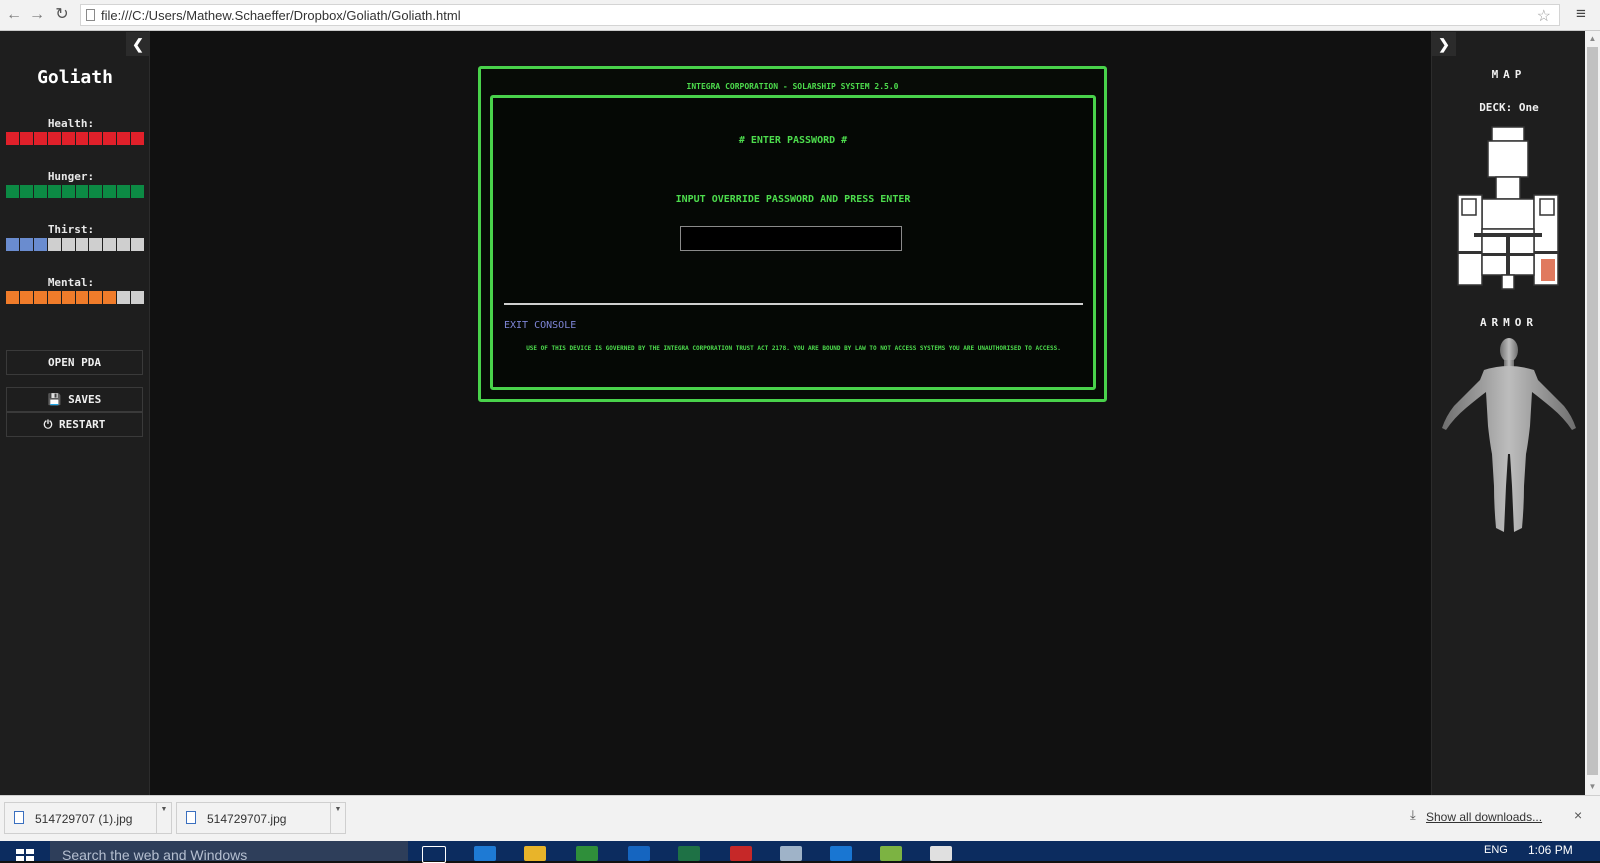 The width and height of the screenshot is (1600, 863). What do you see at coordinates (587, 853) in the screenshot?
I see `chrome-browser-icon` at bounding box center [587, 853].